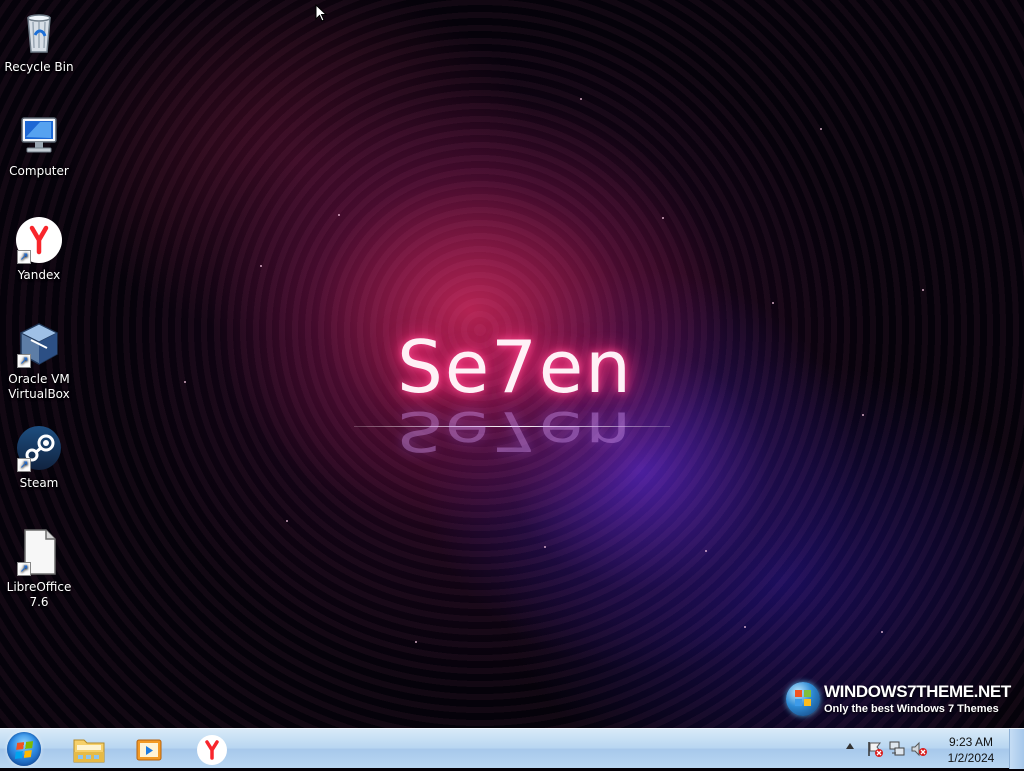 The width and height of the screenshot is (1024, 771). What do you see at coordinates (971, 750) in the screenshot?
I see `taskbar-clock: 9:23 AM 1/2/2024` at bounding box center [971, 750].